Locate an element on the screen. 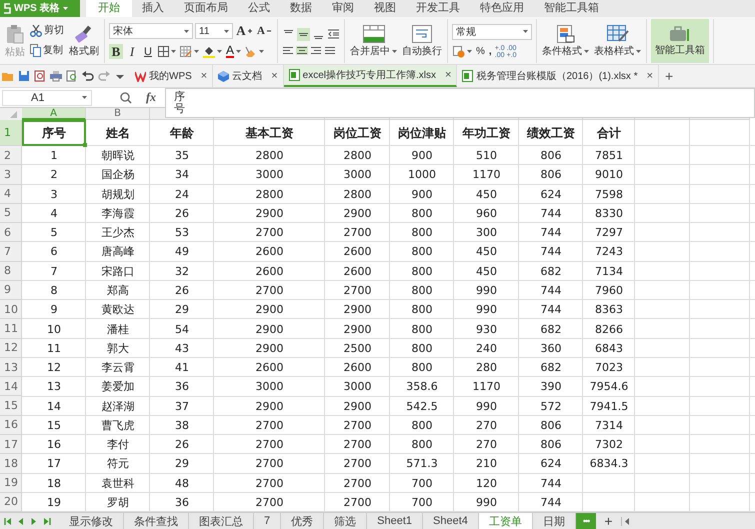 The height and width of the screenshot is (529, 755). sheet-tab: 工资单 is located at coordinates (505, 521).